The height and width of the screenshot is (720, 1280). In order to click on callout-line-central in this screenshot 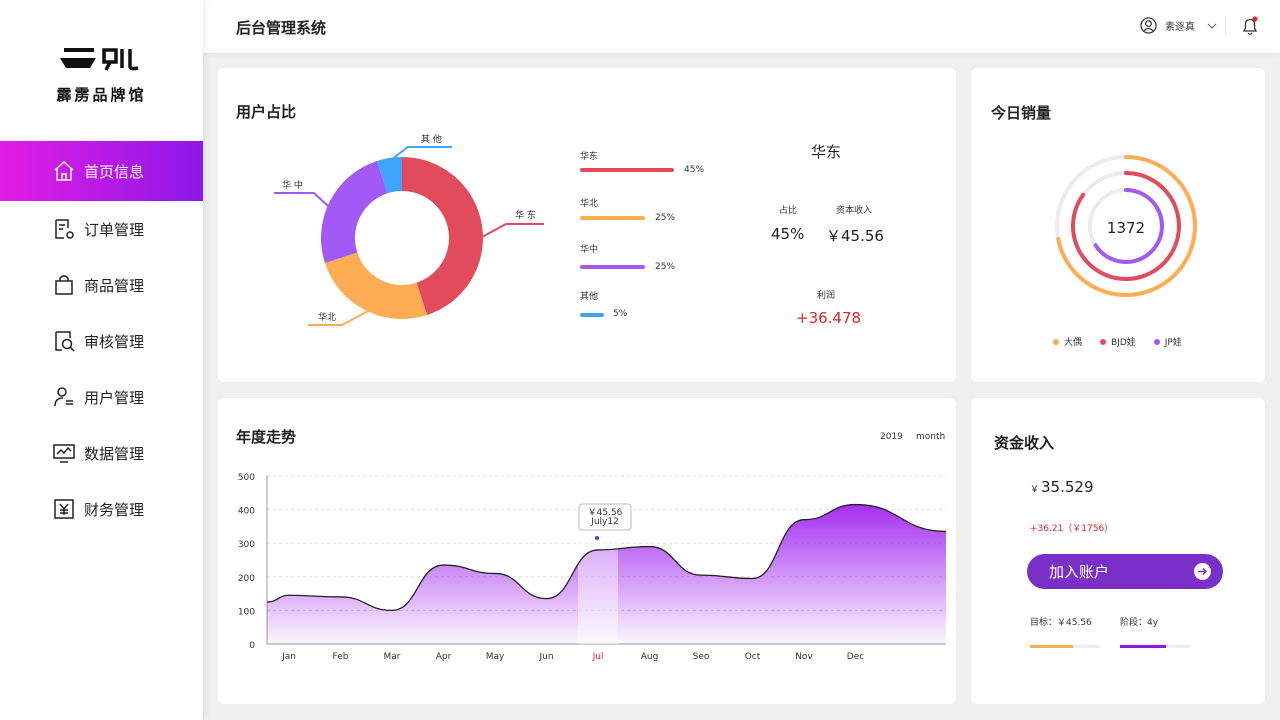, I will do `click(301, 199)`.